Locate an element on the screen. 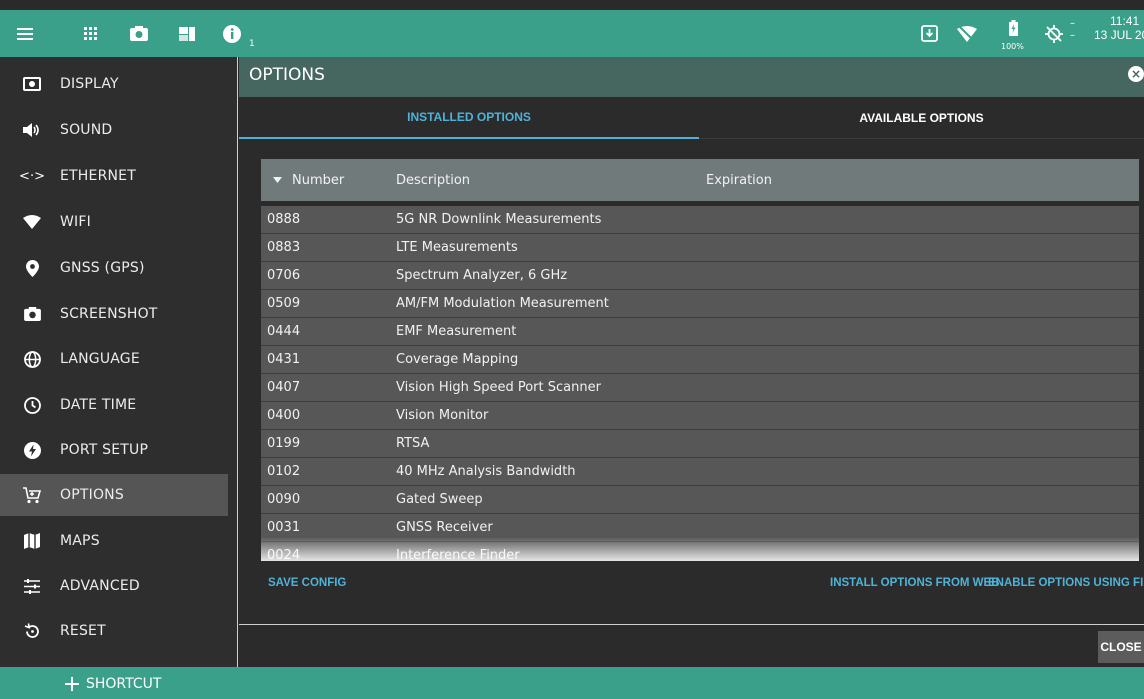 This screenshot has width=1144, height=699. option-number: 0888 is located at coordinates (284, 219).